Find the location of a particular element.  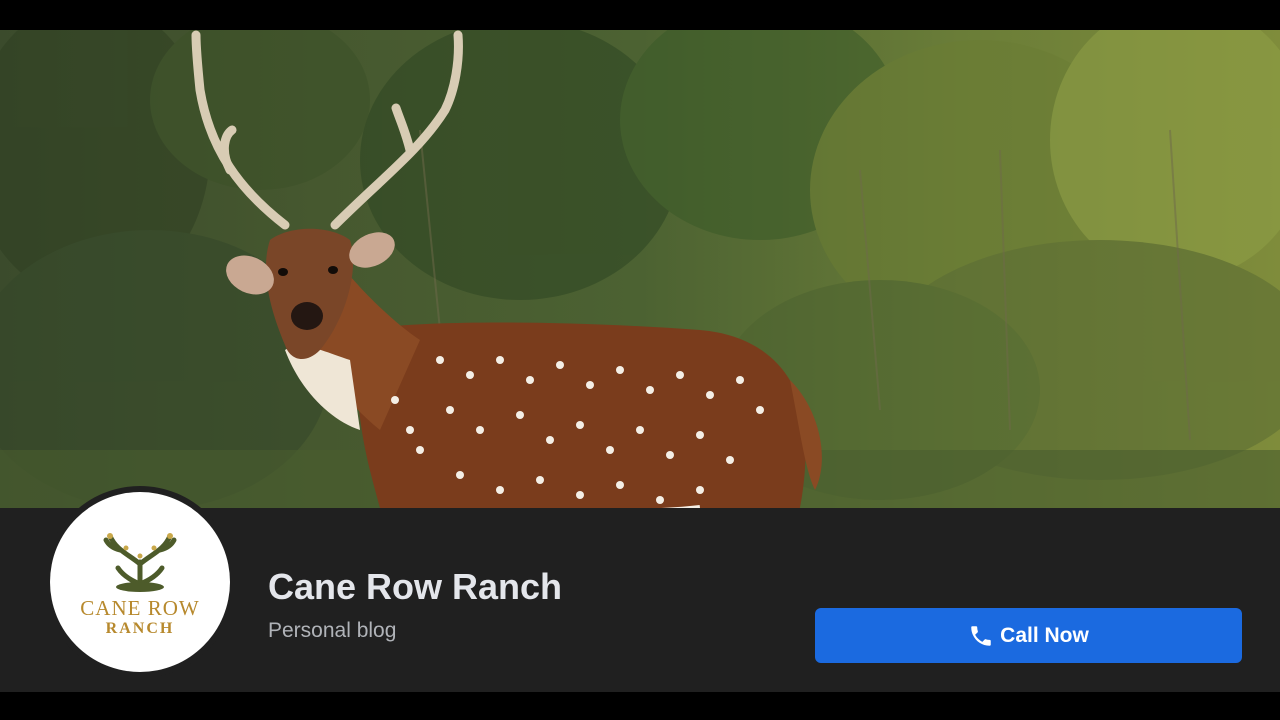

antler-tree-logo-icon is located at coordinates (140, 562).